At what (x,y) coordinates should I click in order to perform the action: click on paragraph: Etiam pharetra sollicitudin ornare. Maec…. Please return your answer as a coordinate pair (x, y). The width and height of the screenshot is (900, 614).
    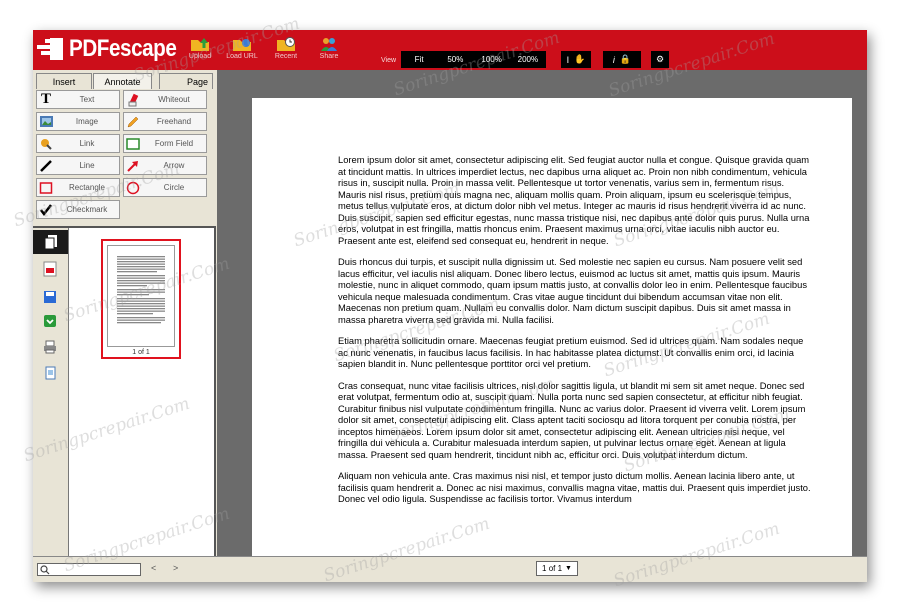
    Looking at the image, I should click on (571, 352).